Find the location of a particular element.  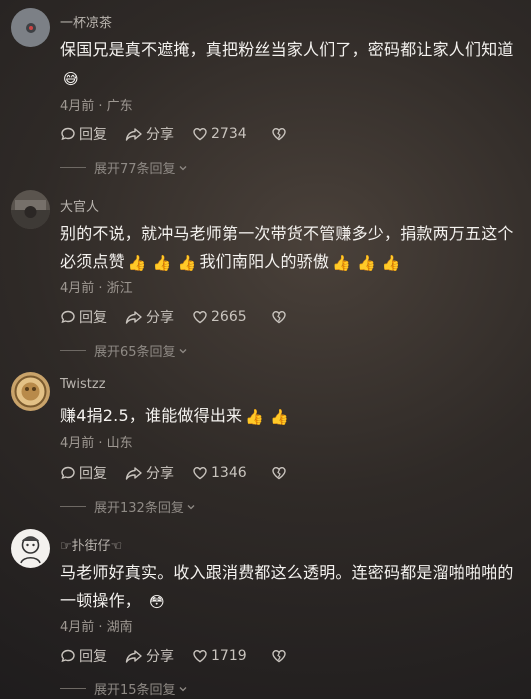

comment-actions: 回复 分享 1719 is located at coordinates (173, 656).